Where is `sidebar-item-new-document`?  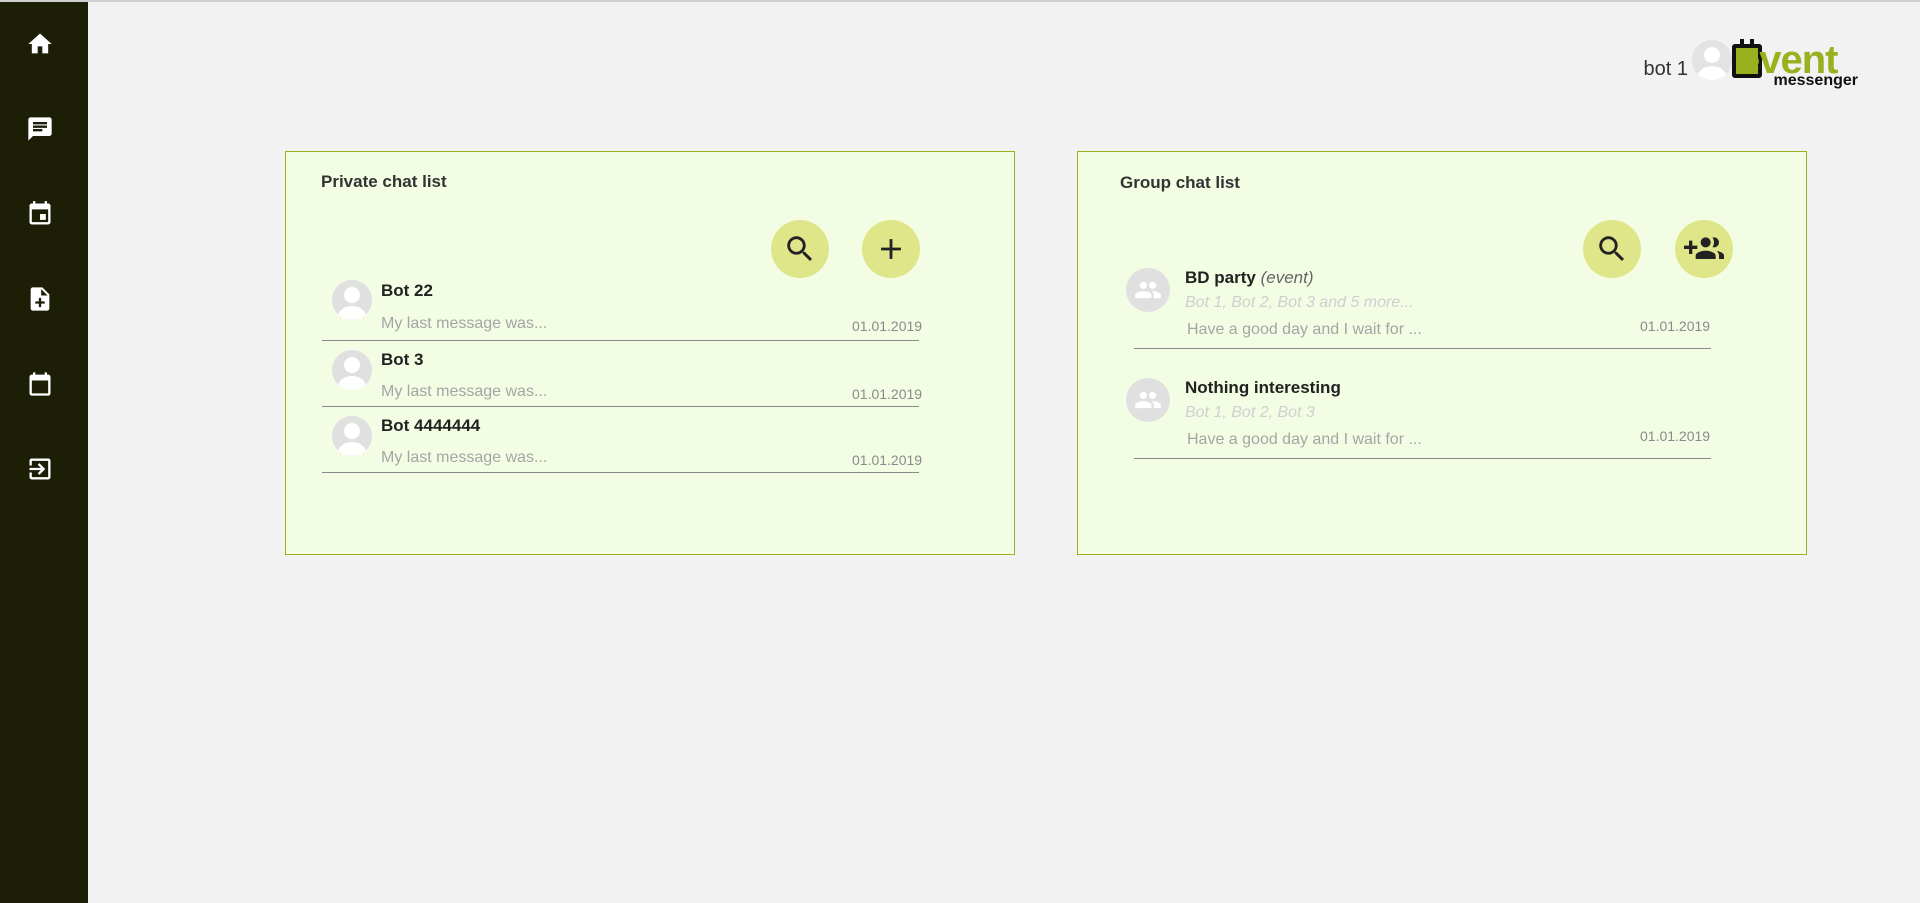 sidebar-item-new-document is located at coordinates (40, 299).